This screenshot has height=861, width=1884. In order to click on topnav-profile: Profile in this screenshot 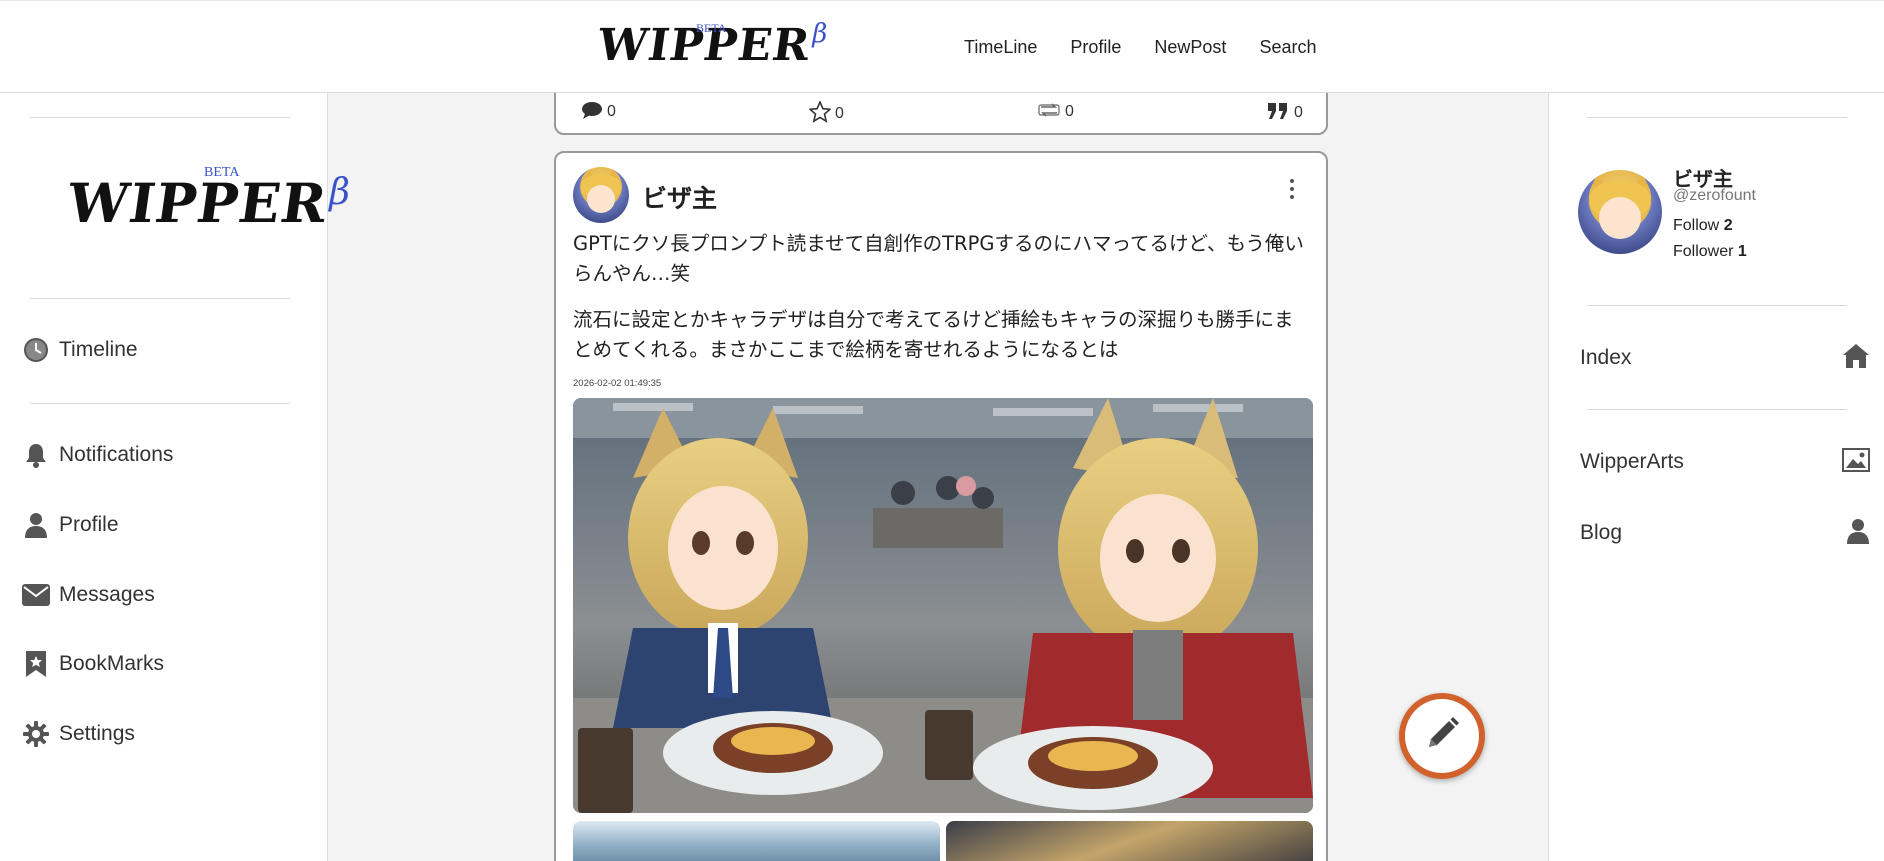, I will do `click(1095, 47)`.